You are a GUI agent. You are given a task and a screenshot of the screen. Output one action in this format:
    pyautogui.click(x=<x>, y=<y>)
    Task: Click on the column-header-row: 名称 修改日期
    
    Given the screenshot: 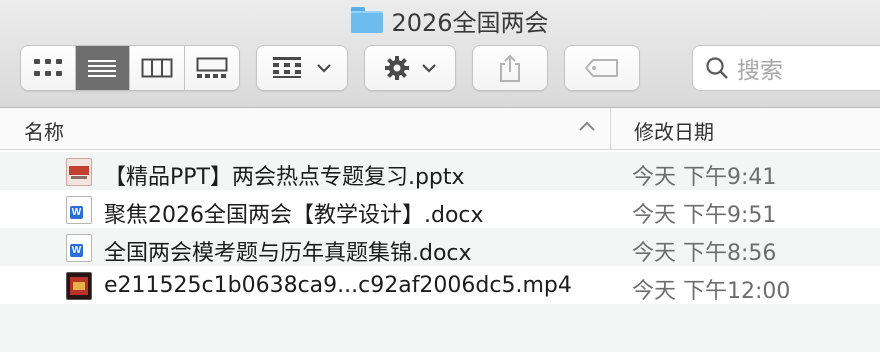 What is the action you would take?
    pyautogui.click(x=440, y=129)
    